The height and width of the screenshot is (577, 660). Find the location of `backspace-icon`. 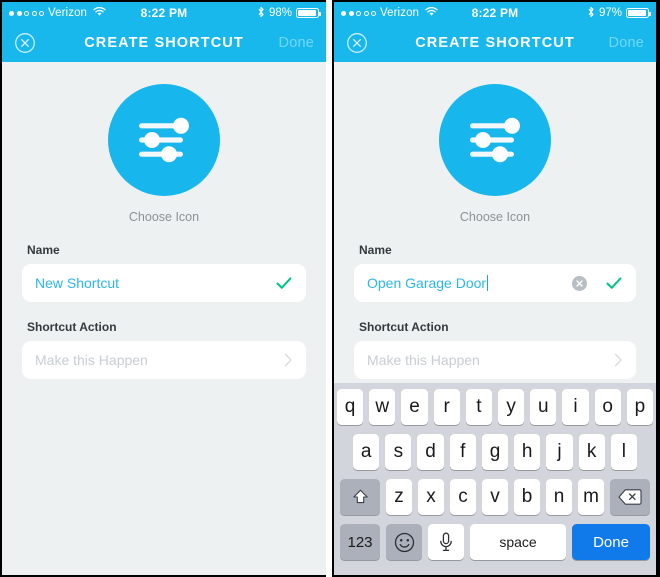

backspace-icon is located at coordinates (630, 497).